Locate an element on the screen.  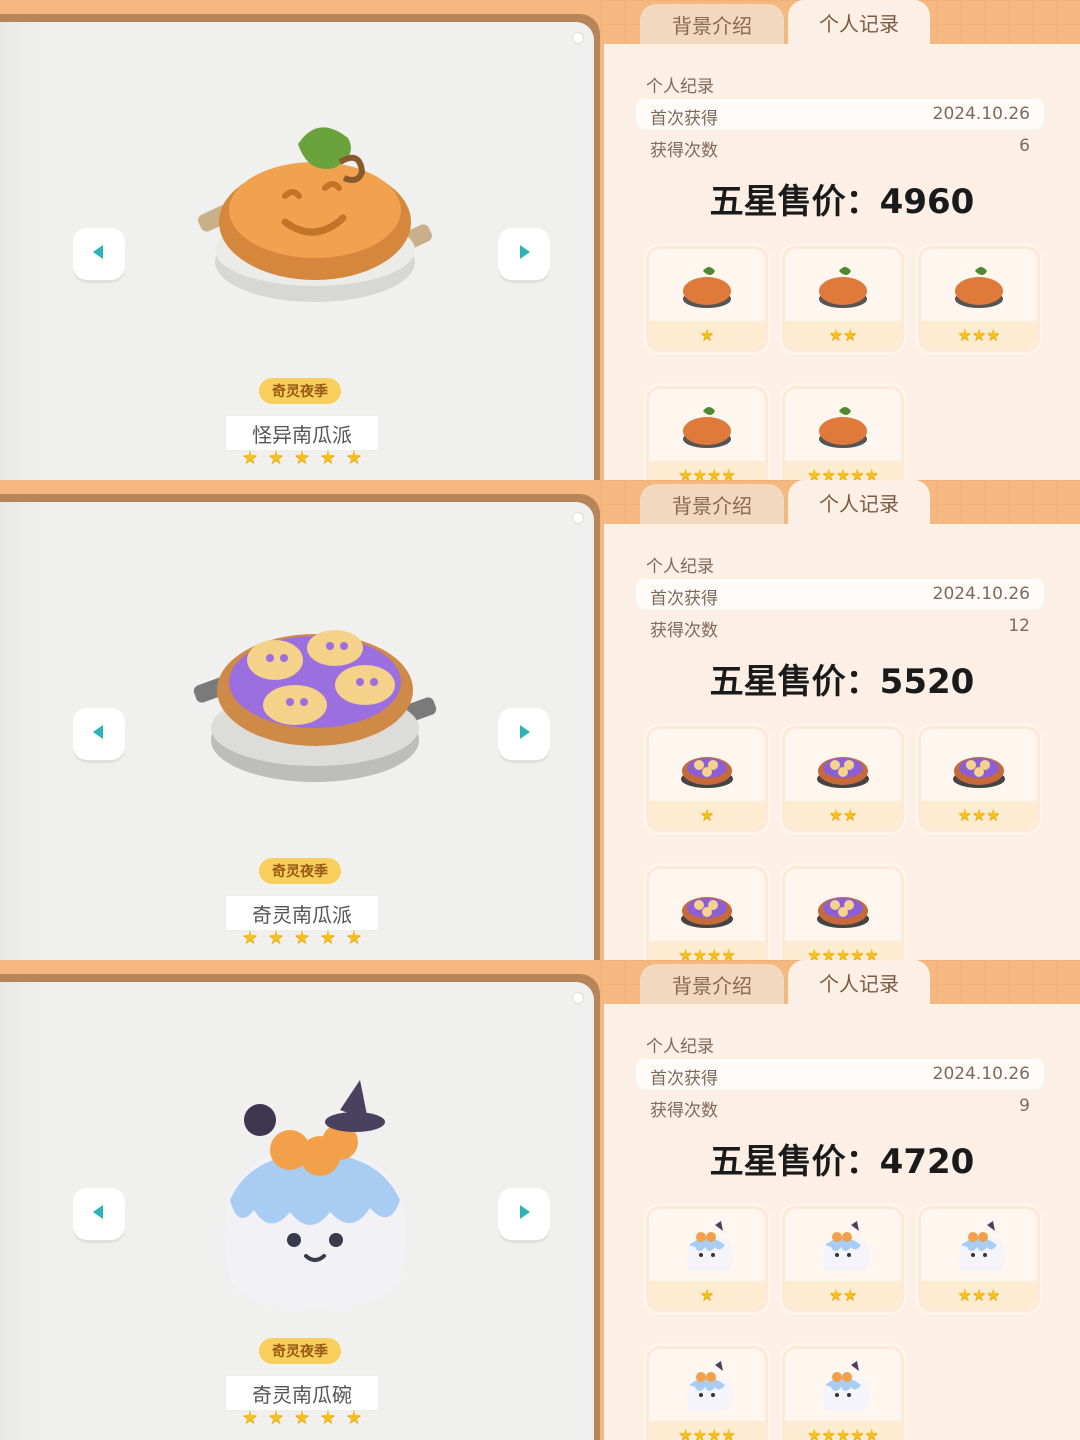
times-obtained-label: 获得次数 is located at coordinates (684, 1111).